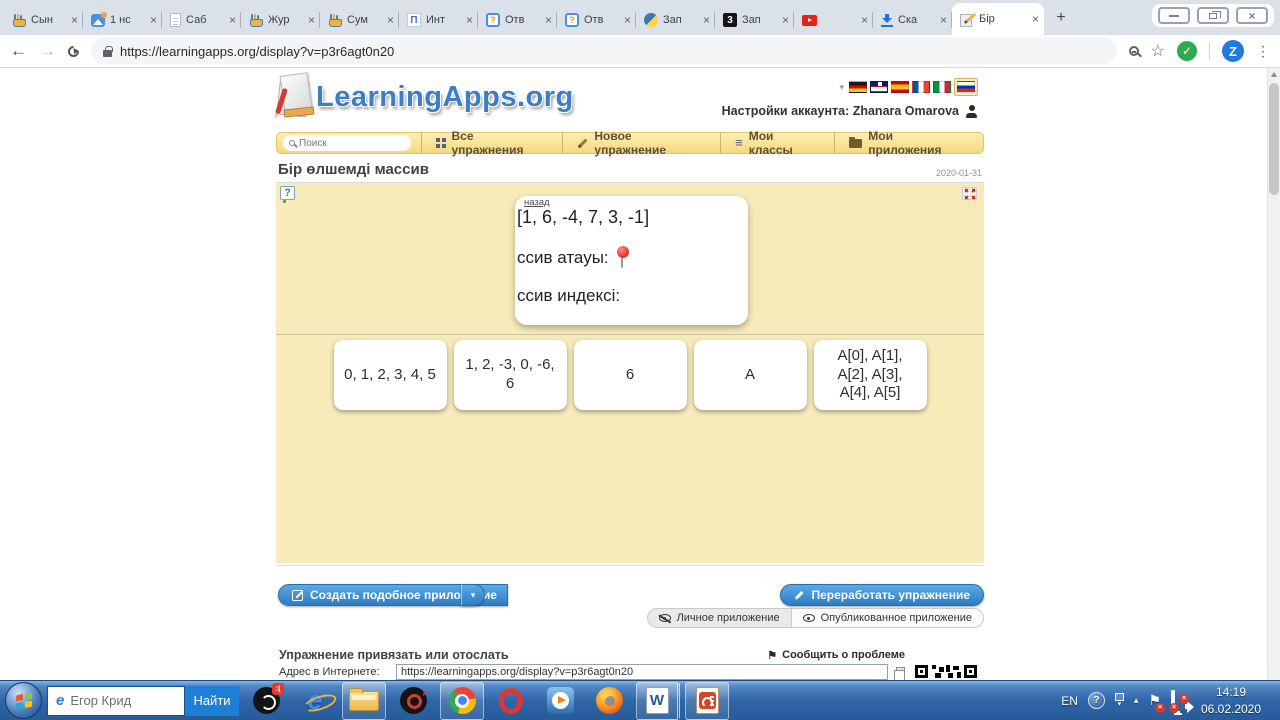 This screenshot has height=720, width=1280. I want to click on chevron-down-icon: ▾, so click(841, 87).